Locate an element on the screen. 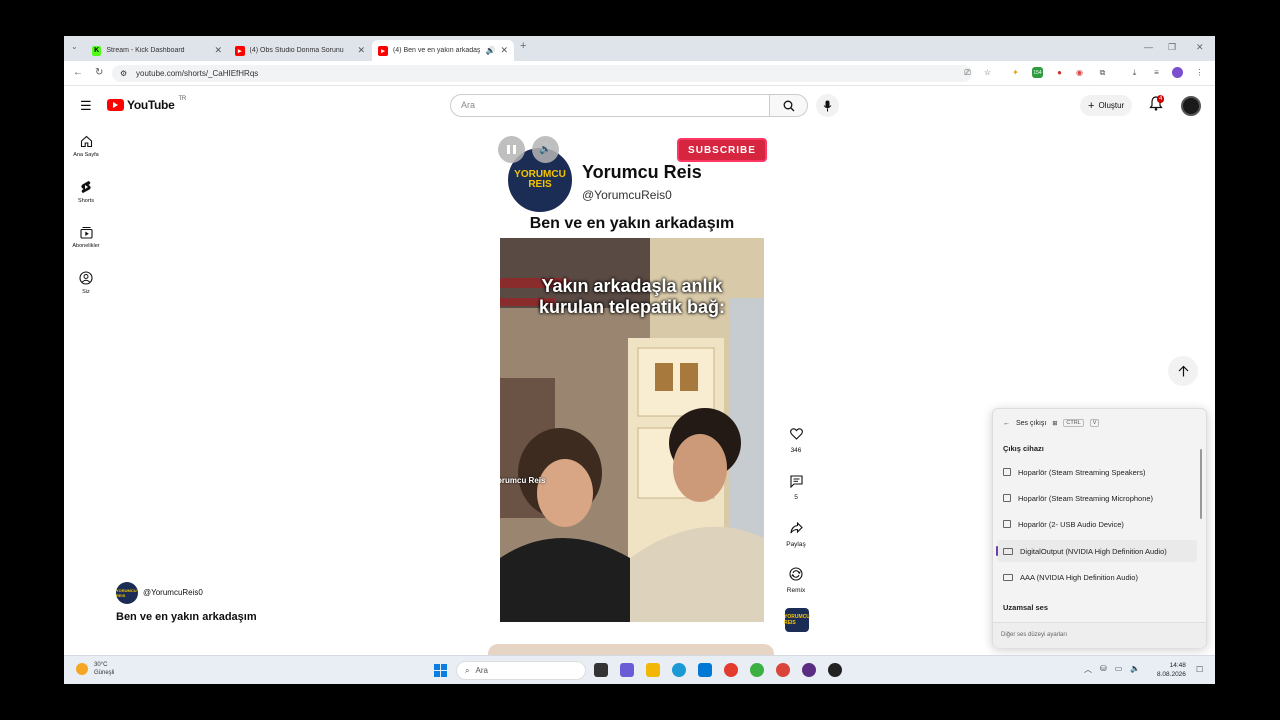 This screenshot has width=1280, height=720. heart-icon is located at coordinates (796, 434).